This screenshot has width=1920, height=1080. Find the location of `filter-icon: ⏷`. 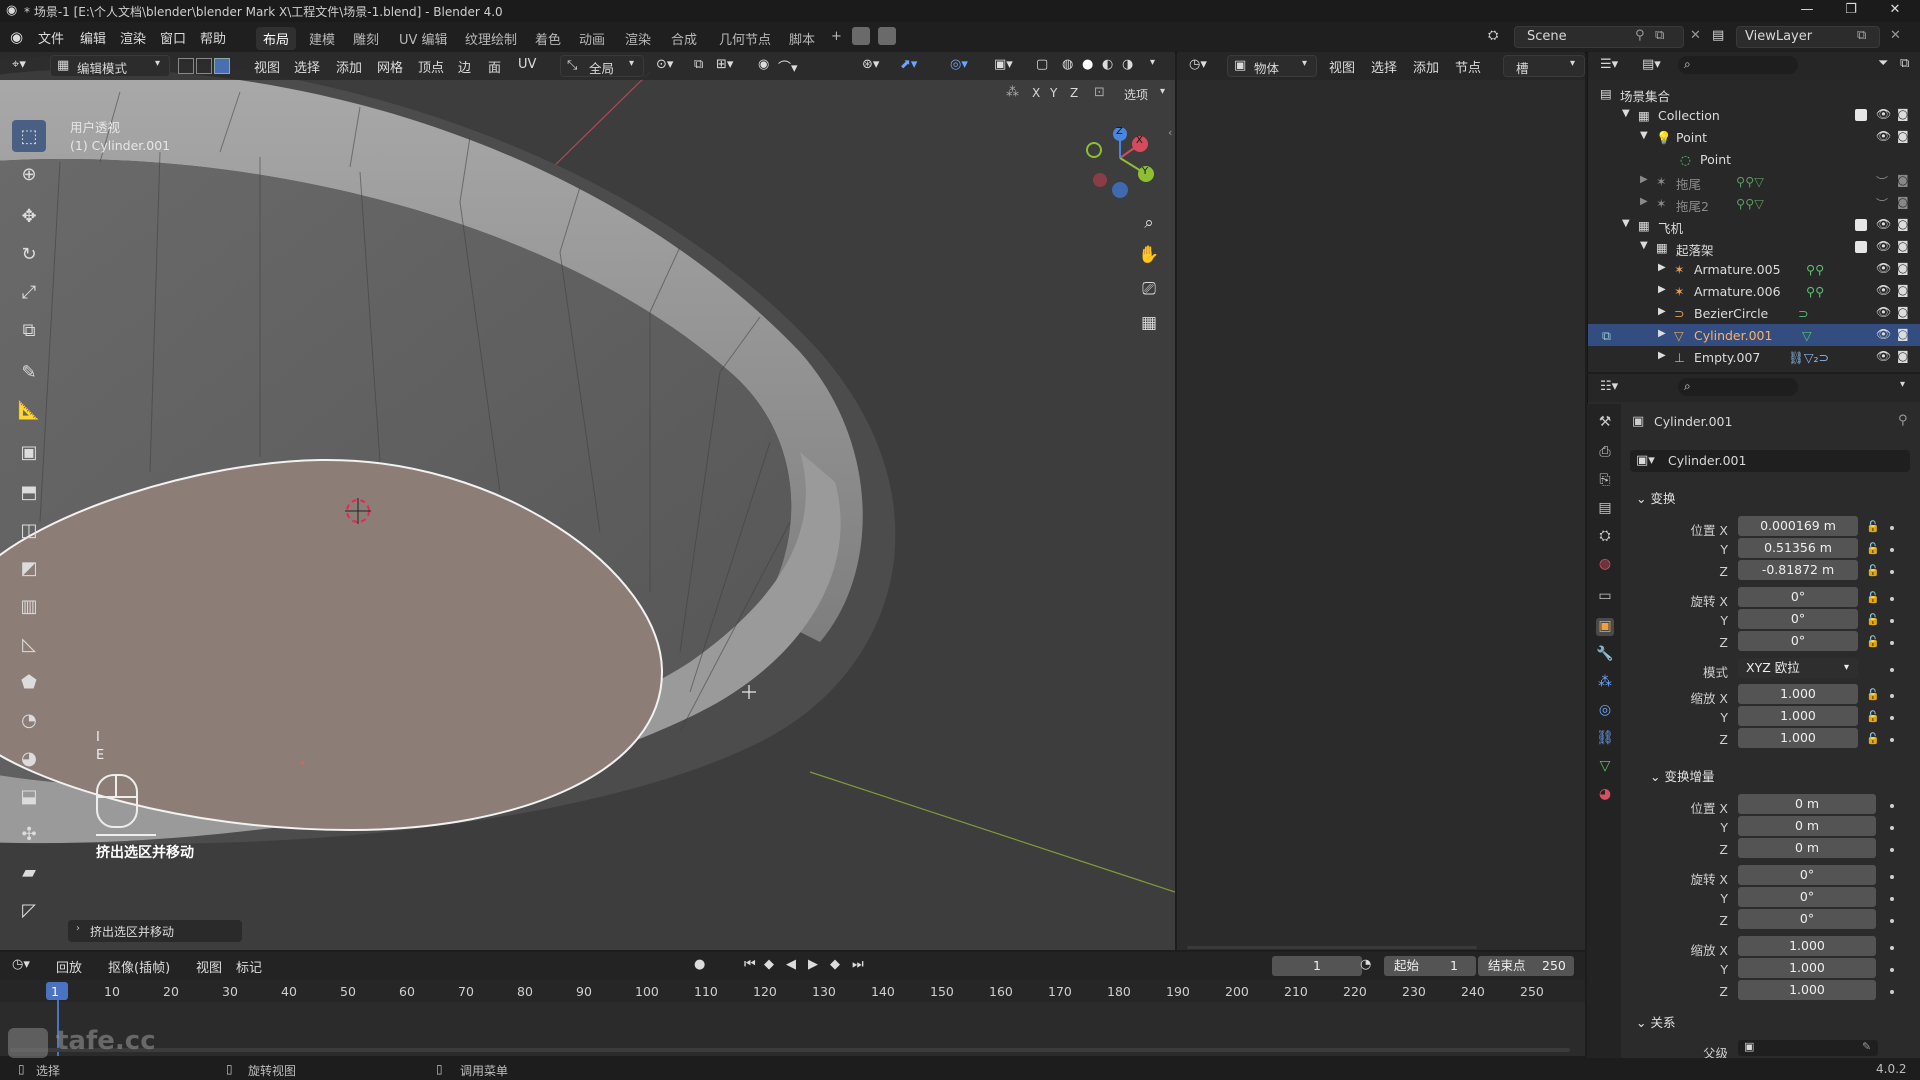

filter-icon: ⏷ is located at coordinates (1883, 63).